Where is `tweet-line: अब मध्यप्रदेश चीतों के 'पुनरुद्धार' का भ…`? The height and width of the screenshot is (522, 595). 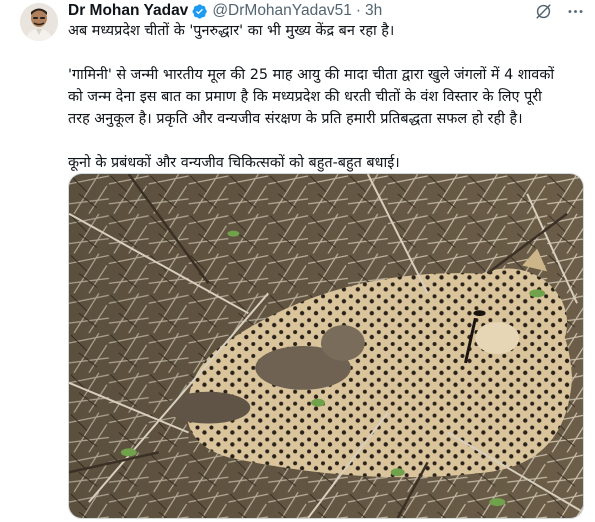 tweet-line: अब मध्यप्रदेश चीतों के 'पुनरुद्धार' का भ… is located at coordinates (231, 31).